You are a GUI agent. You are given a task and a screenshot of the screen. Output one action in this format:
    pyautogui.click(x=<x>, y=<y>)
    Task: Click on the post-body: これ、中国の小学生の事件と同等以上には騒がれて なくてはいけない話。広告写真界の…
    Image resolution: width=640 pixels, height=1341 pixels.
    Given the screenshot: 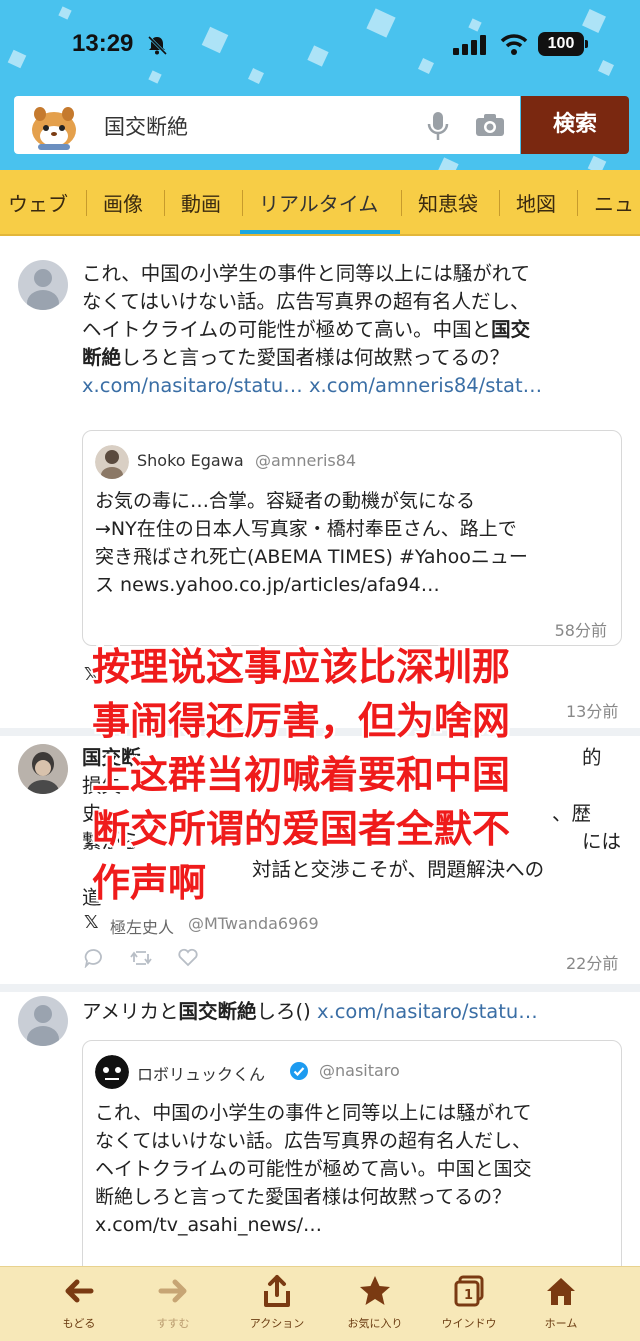 What is the action you would take?
    pyautogui.click(x=357, y=330)
    